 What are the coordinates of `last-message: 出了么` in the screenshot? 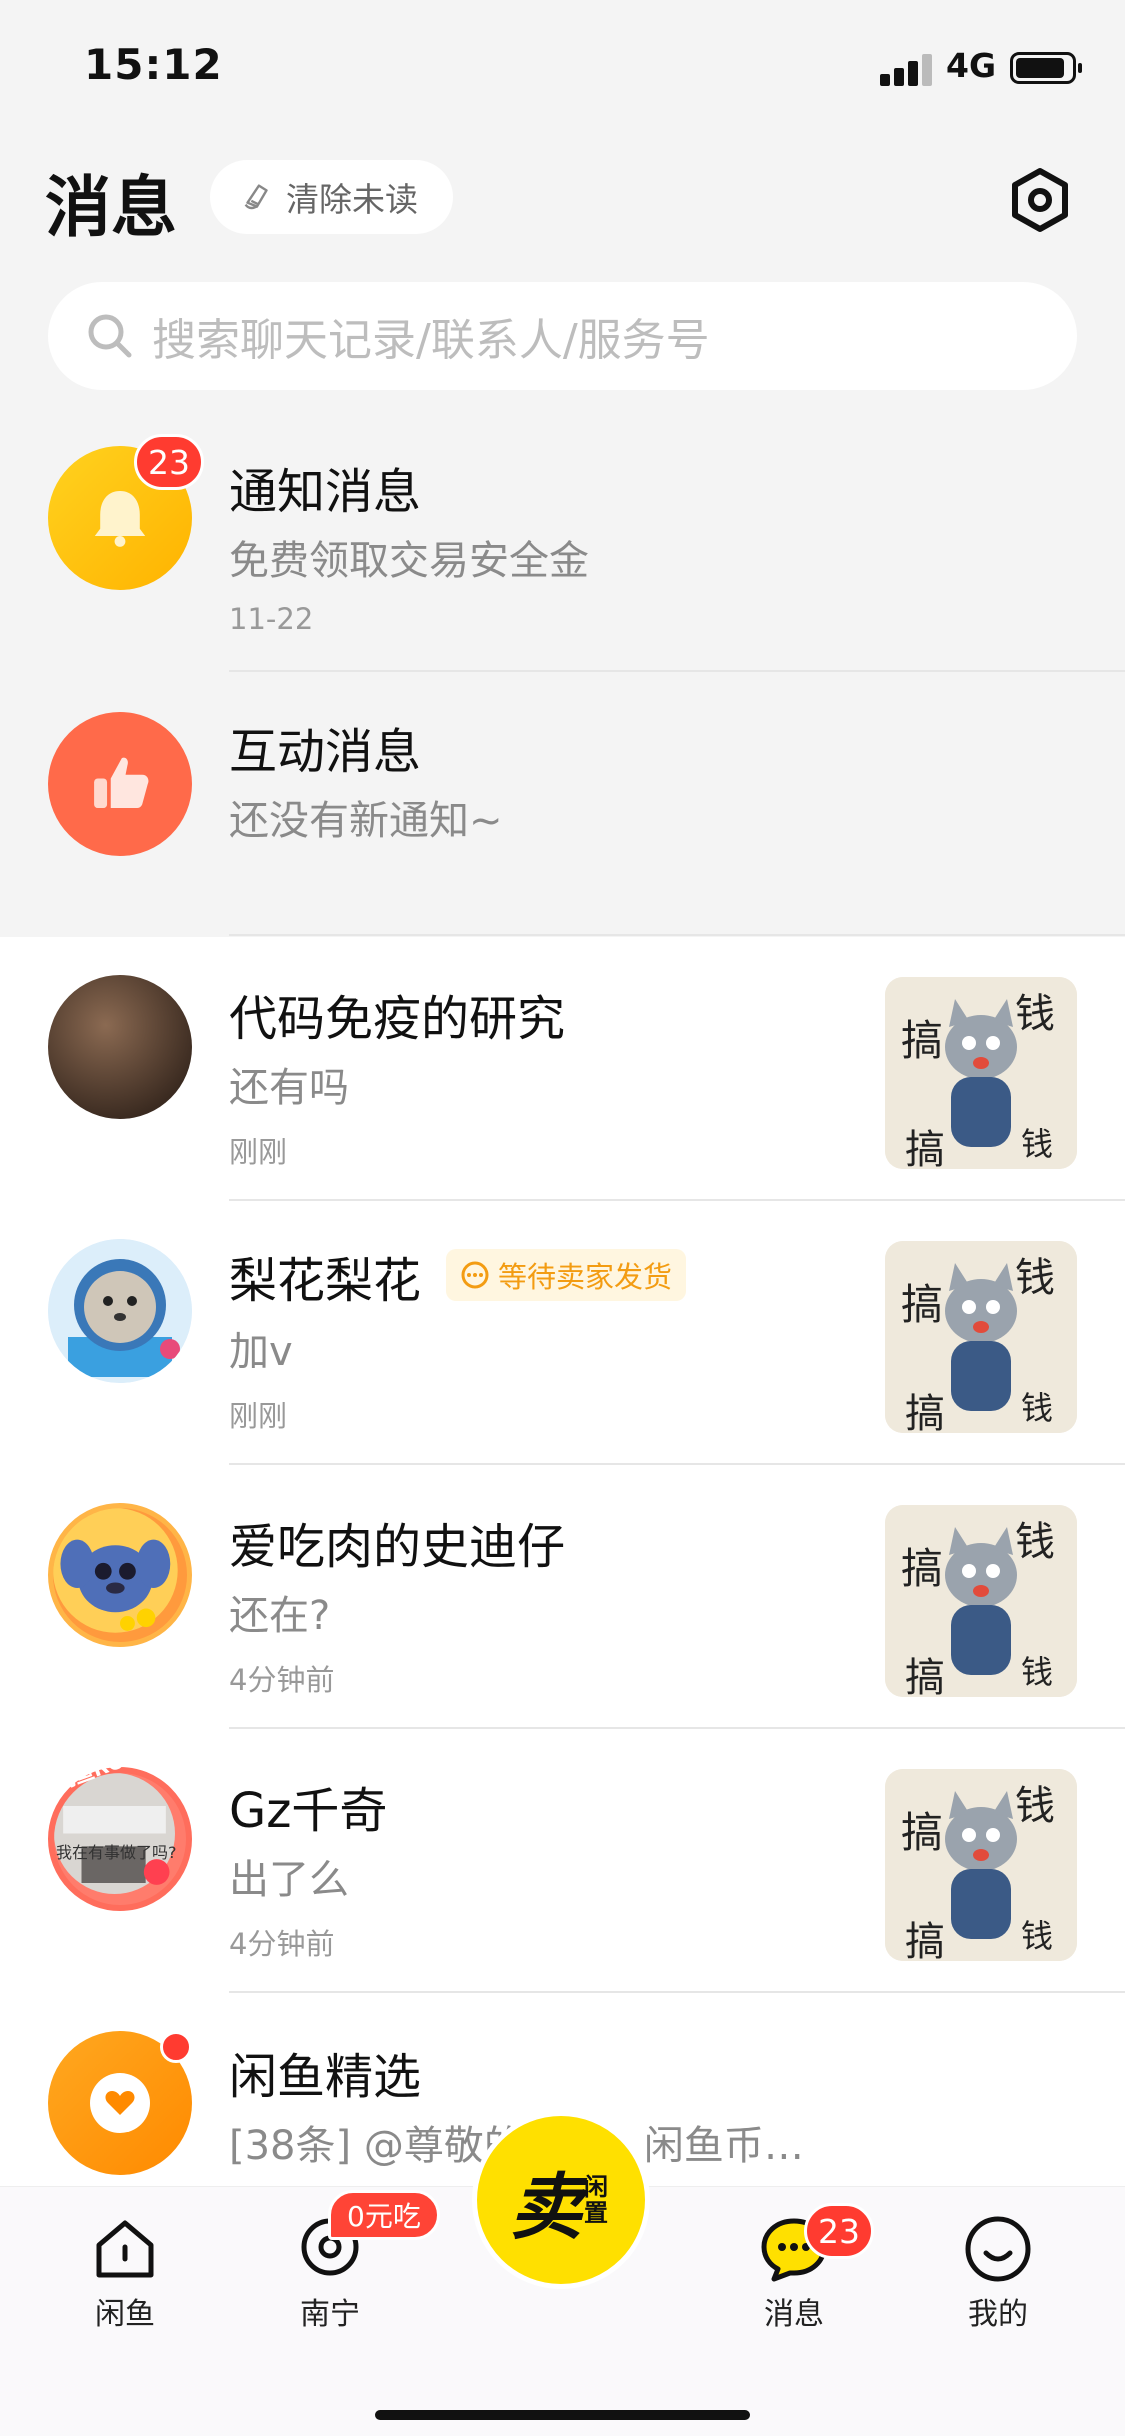 It's located at (289, 1880).